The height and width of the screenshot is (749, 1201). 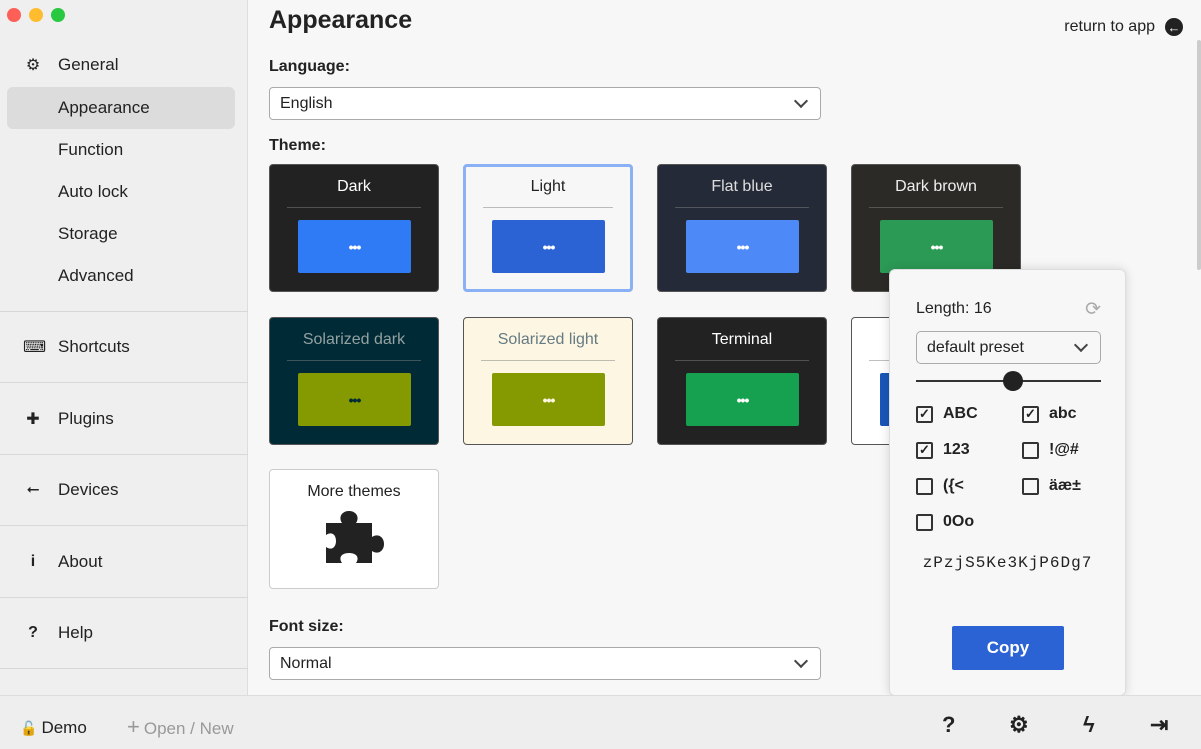 I want to click on charset-label: ABC, so click(x=960, y=413).